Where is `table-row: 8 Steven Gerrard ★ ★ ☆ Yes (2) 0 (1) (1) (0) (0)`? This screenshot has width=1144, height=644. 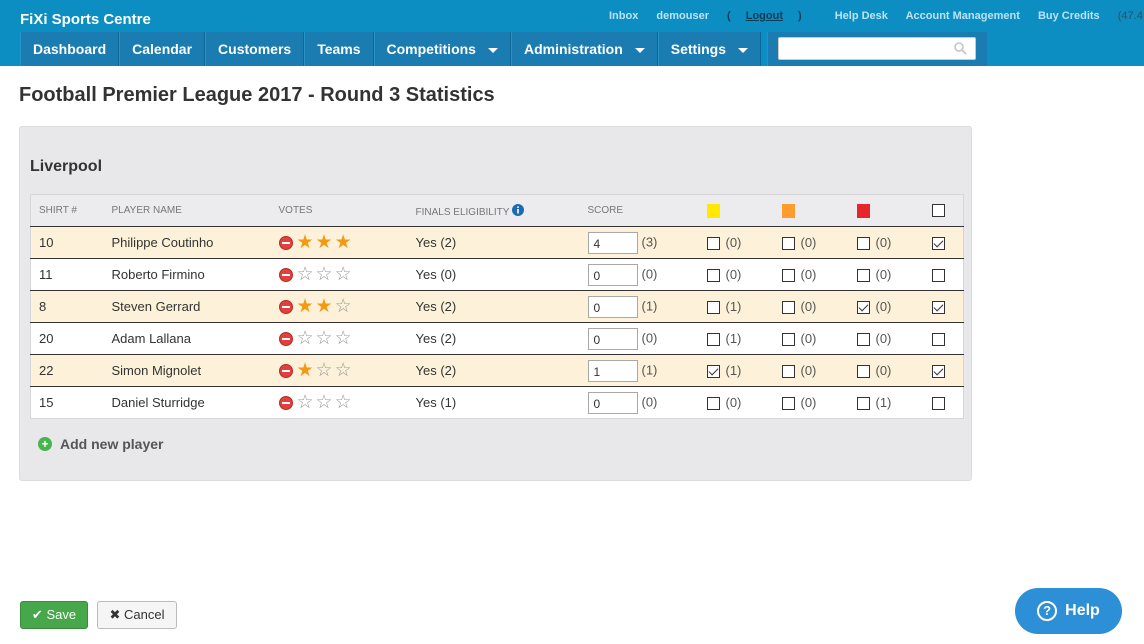
table-row: 8 Steven Gerrard ★ ★ ☆ Yes (2) 0 (1) (1) (0) (0) is located at coordinates (497, 306).